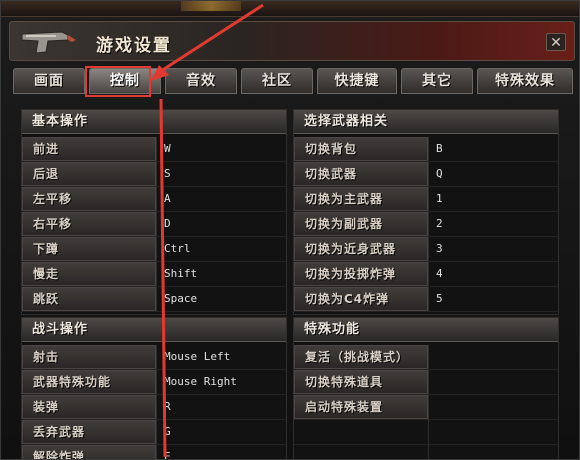 The image size is (580, 460). What do you see at coordinates (177, 249) in the screenshot?
I see `keybind-value: Ctrl` at bounding box center [177, 249].